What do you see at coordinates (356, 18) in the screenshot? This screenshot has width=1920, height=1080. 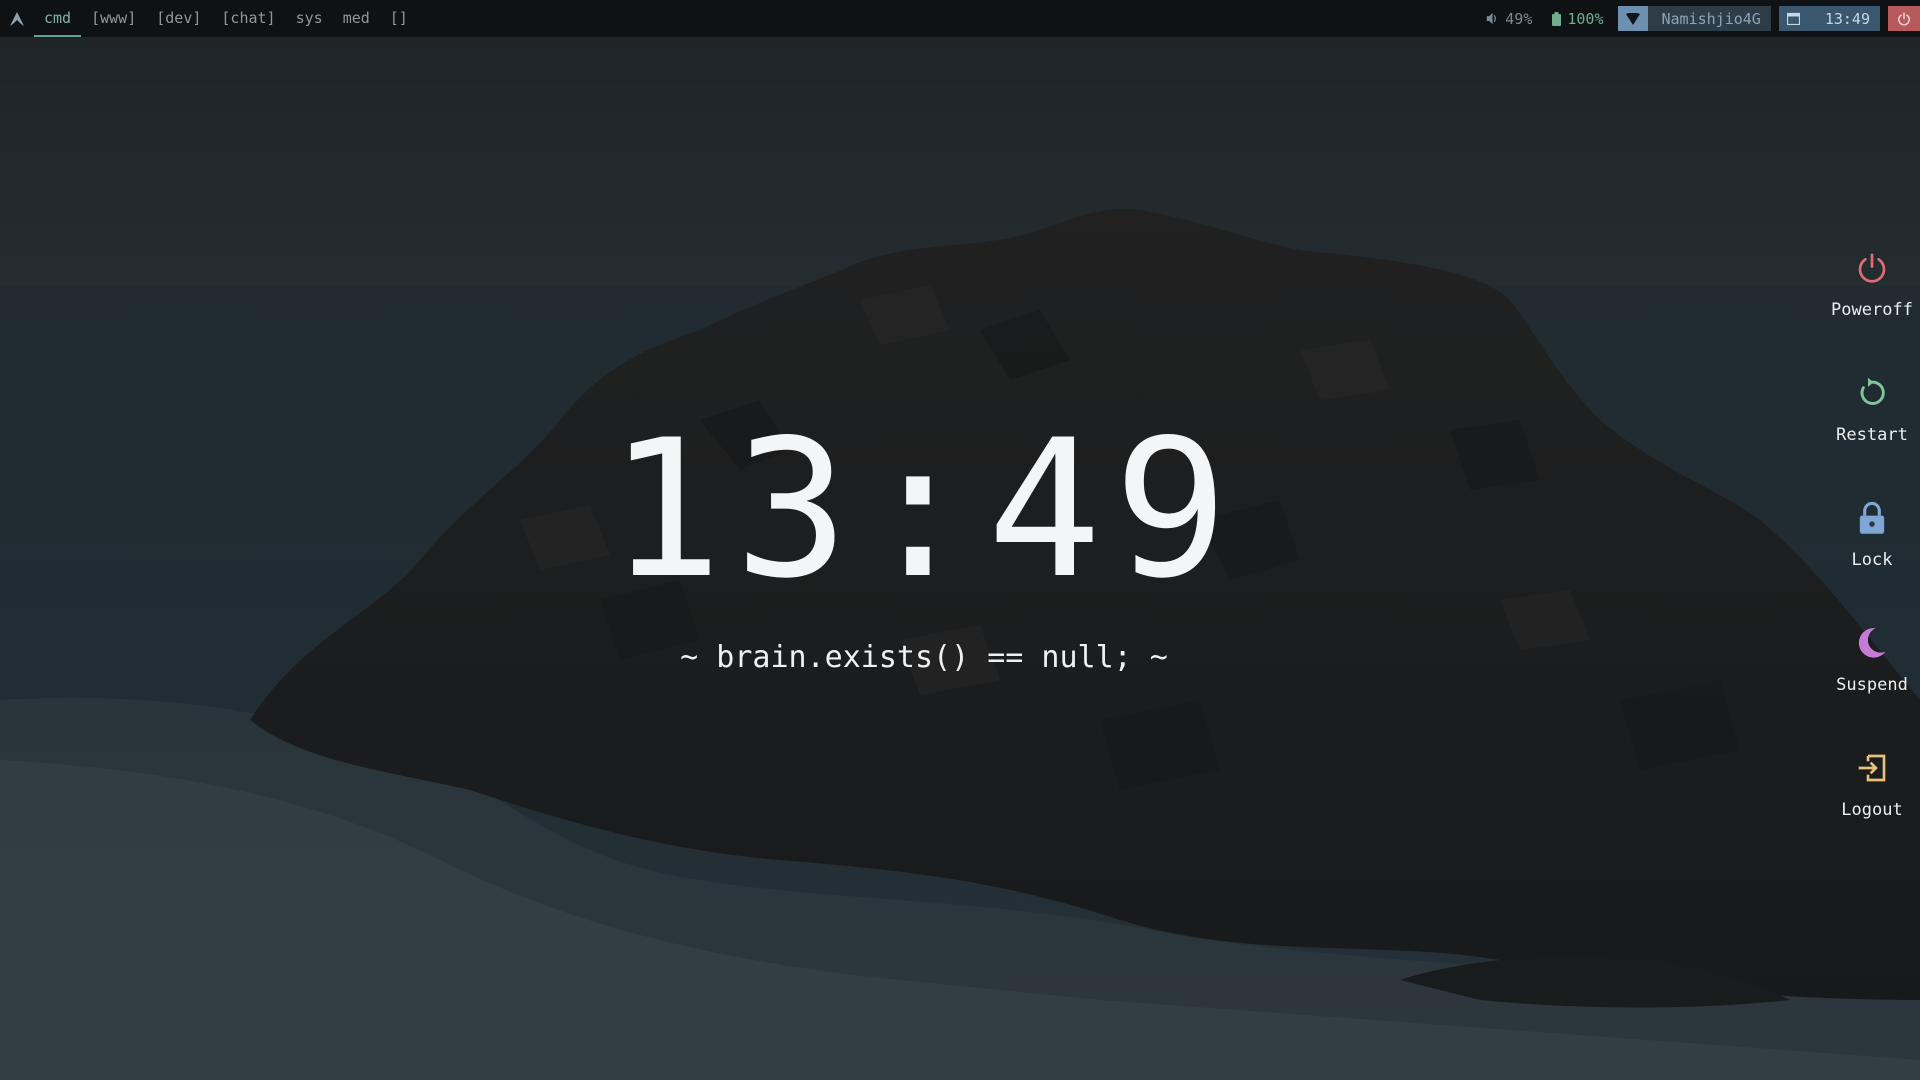 I see `workspace-tab-med: med` at bounding box center [356, 18].